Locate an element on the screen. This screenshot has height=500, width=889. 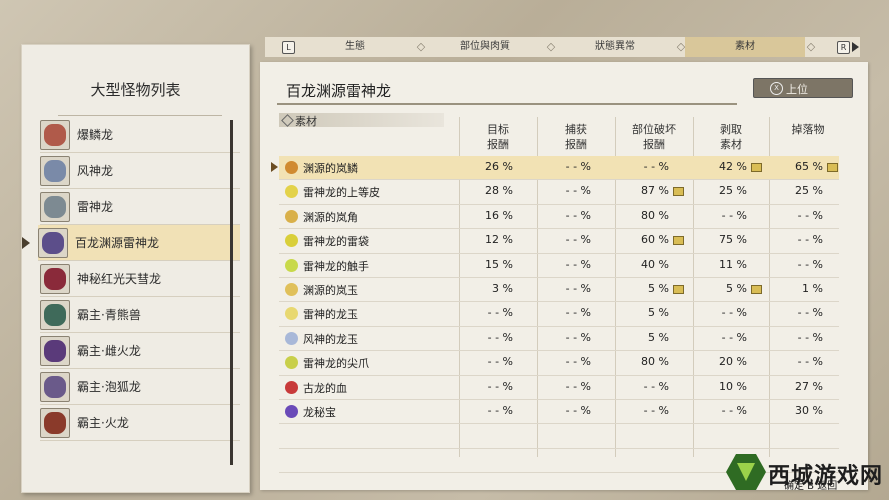
monster-list-title: 大型怪物列表 is located at coordinates (135, 90).